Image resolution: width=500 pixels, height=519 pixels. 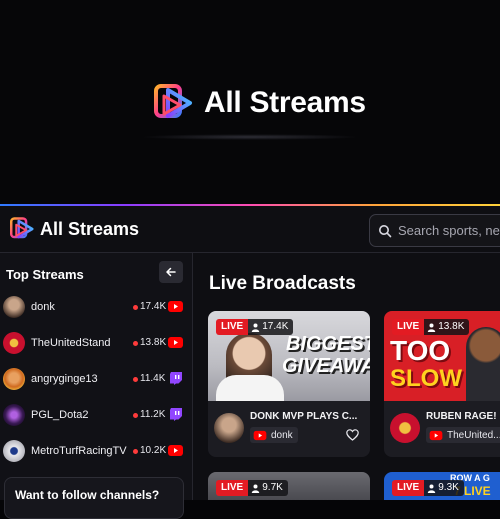 I want to click on live-badge: LIVE 9.3K, so click(x=428, y=488).